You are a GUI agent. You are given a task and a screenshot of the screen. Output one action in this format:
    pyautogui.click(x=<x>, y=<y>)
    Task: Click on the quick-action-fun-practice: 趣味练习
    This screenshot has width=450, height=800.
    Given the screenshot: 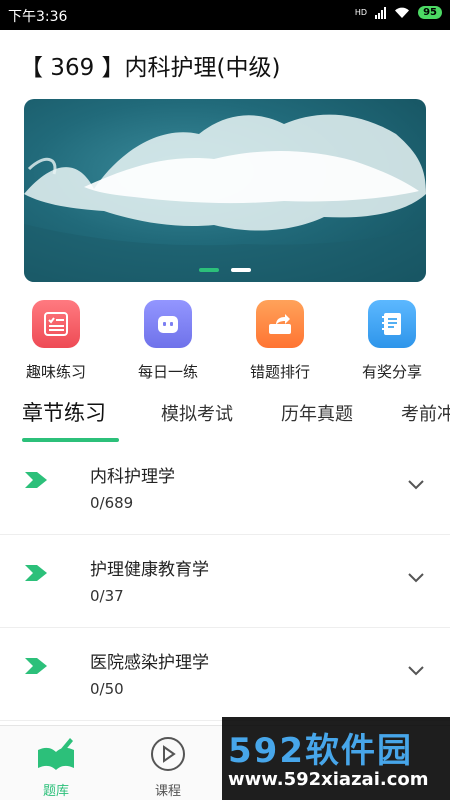 What is the action you would take?
    pyautogui.click(x=56, y=341)
    